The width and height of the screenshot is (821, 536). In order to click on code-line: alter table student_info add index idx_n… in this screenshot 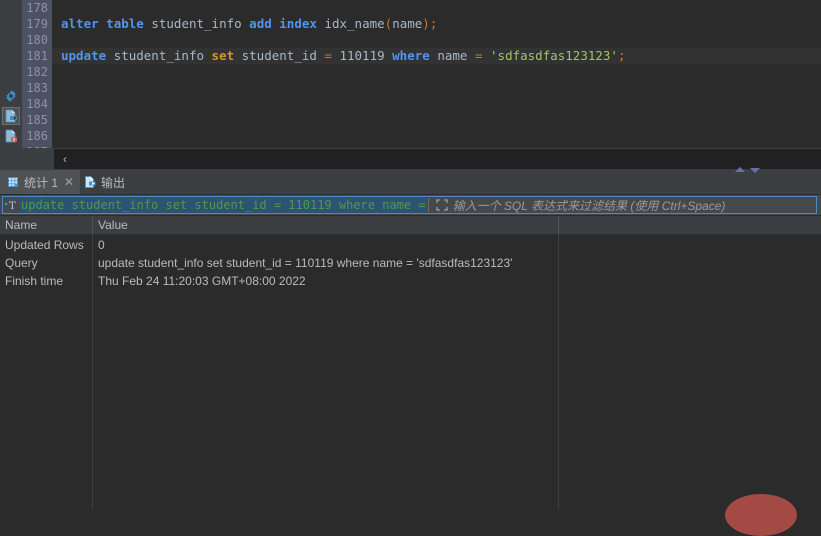, I will do `click(436, 24)`.